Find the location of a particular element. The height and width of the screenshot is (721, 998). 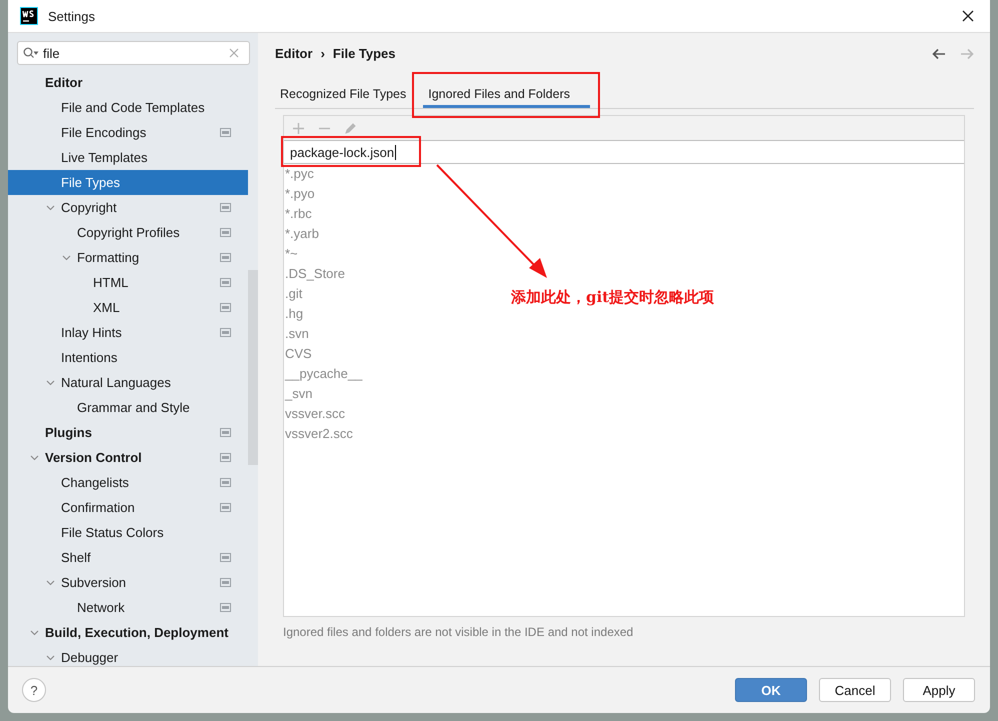

tree-item: File and Code Templates is located at coordinates (128, 107).